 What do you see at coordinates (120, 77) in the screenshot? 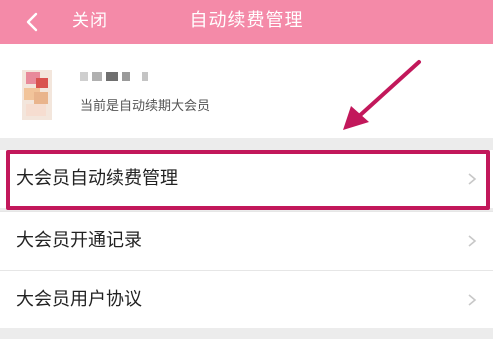
I see `username-blurred` at bounding box center [120, 77].